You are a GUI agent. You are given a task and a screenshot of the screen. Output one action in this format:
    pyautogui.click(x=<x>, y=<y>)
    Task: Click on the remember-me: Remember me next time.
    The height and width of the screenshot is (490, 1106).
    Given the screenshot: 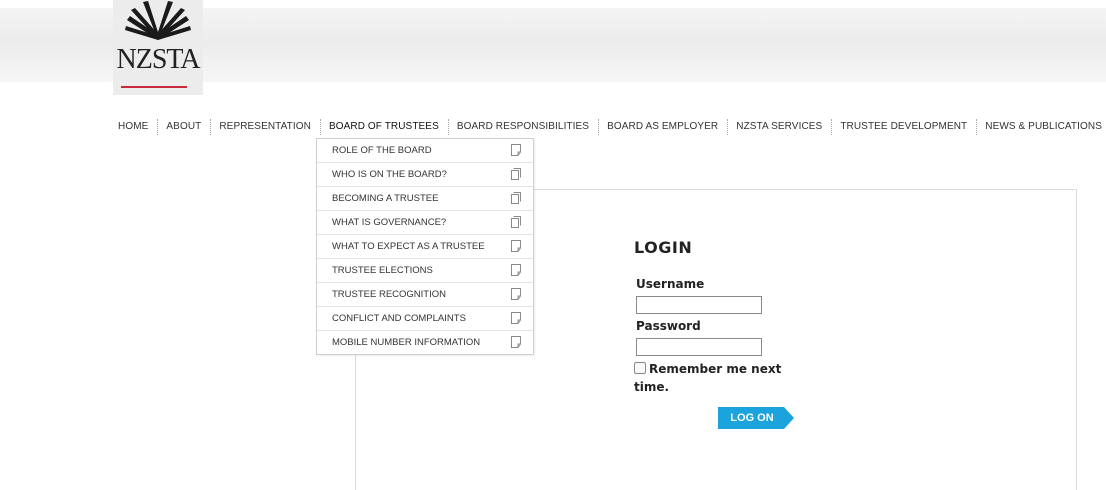 What is the action you would take?
    pyautogui.click(x=714, y=378)
    